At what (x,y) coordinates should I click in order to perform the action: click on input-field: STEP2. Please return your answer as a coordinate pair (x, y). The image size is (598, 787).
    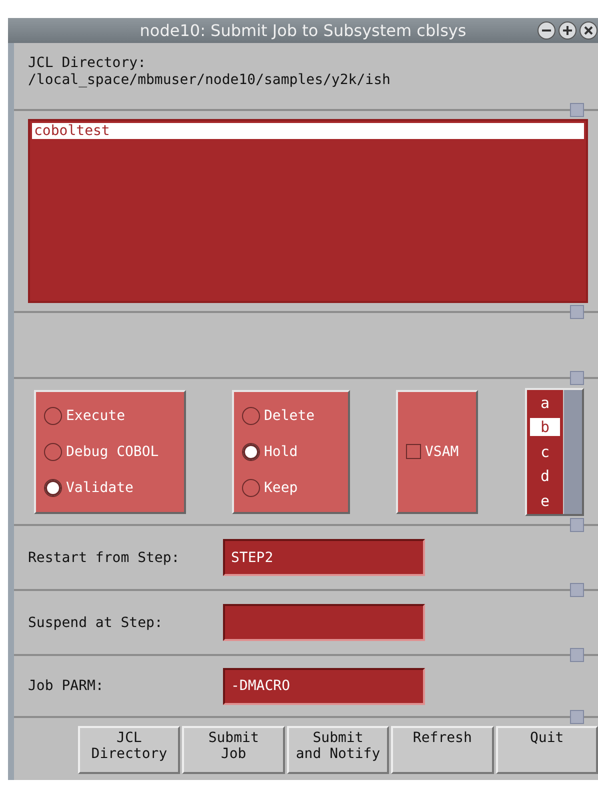
    Looking at the image, I should click on (324, 557).